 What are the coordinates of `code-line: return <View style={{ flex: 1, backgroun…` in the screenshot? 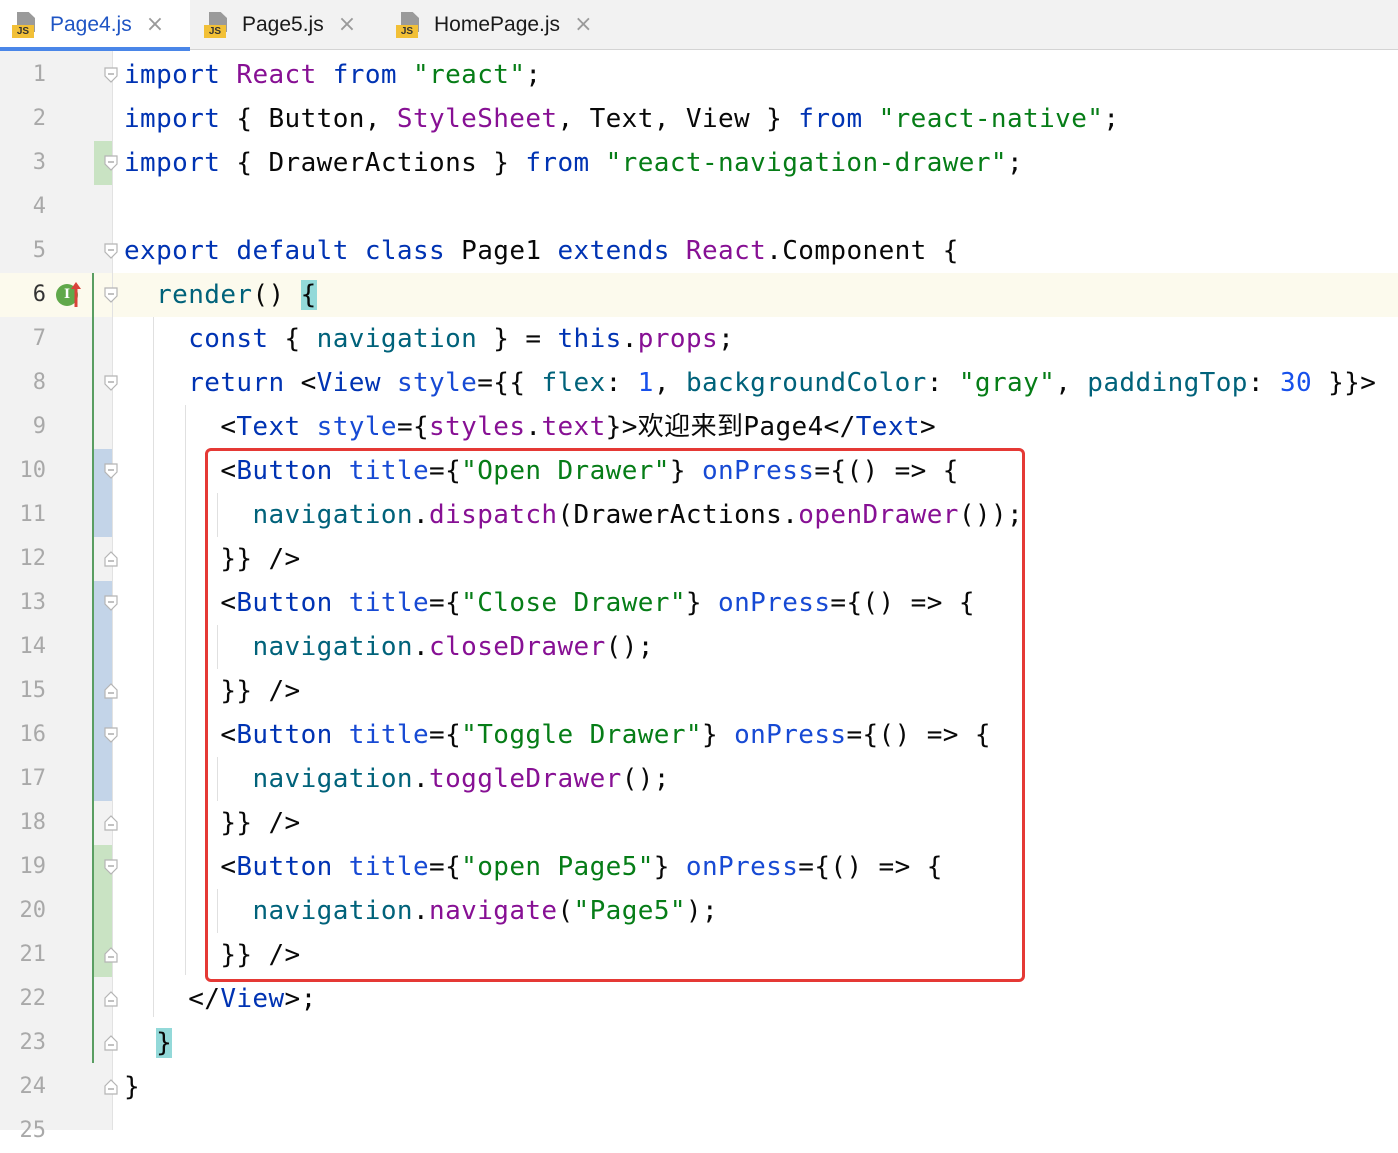 It's located at (750, 383).